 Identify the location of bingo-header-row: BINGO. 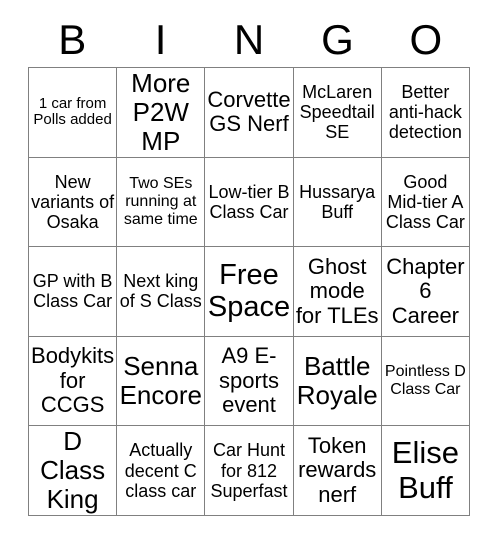
(249, 40).